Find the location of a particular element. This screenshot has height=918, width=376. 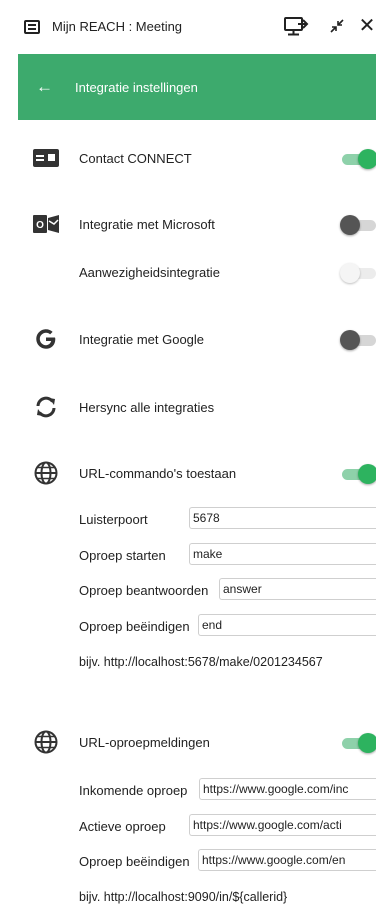

resync-label: Hersync alle integraties is located at coordinates (146, 407).